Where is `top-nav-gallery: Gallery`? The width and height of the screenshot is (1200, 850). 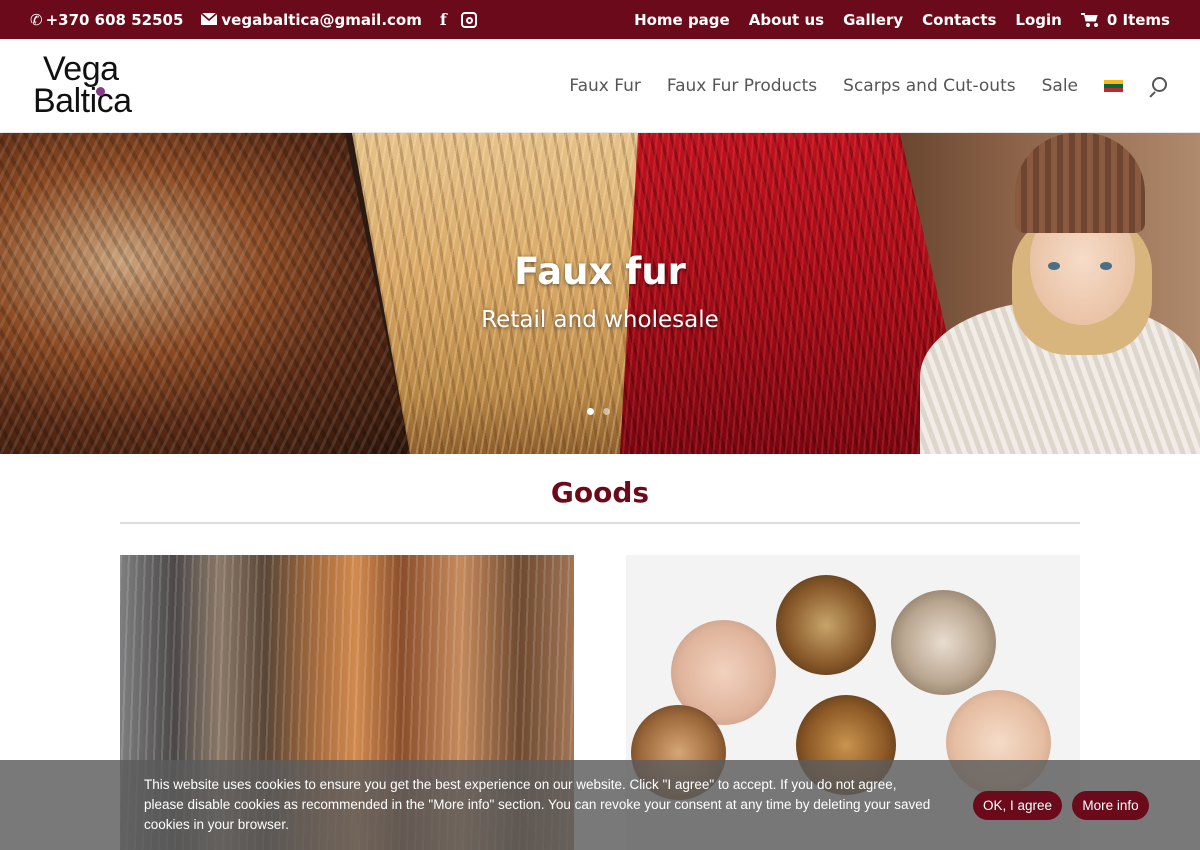 top-nav-gallery: Gallery is located at coordinates (873, 20).